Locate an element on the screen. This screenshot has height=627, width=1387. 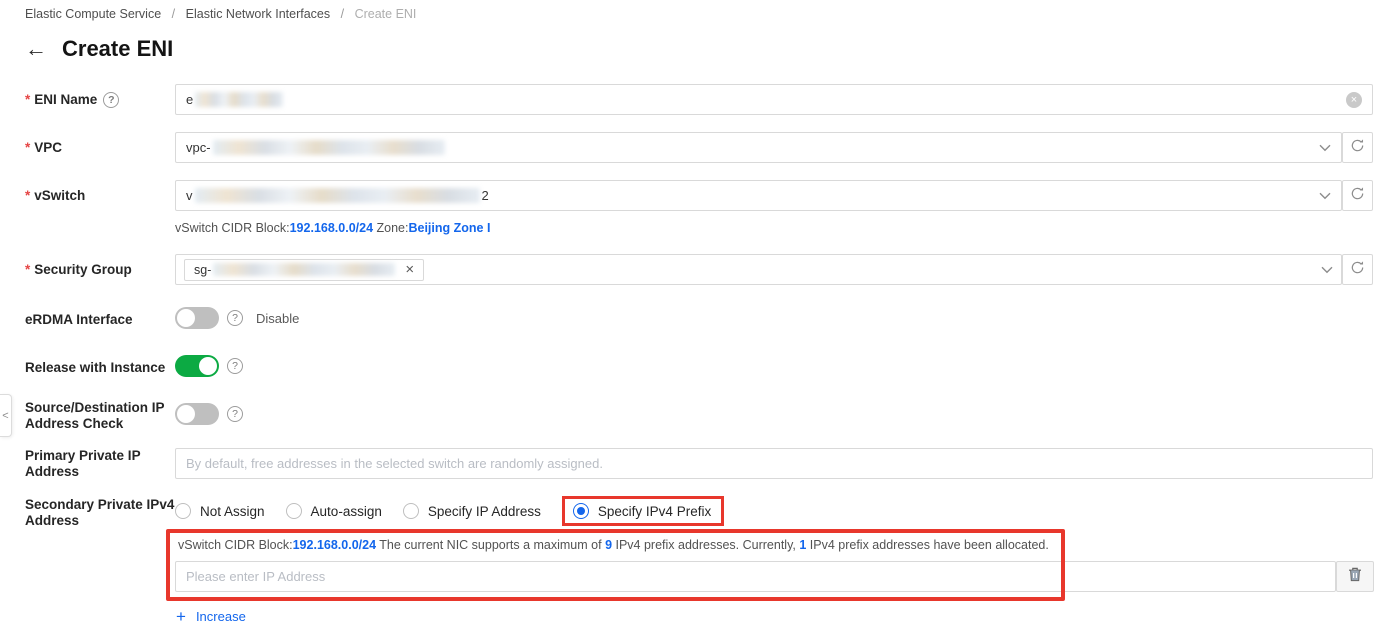
sg-tag-value: sg- is located at coordinates (203, 269).